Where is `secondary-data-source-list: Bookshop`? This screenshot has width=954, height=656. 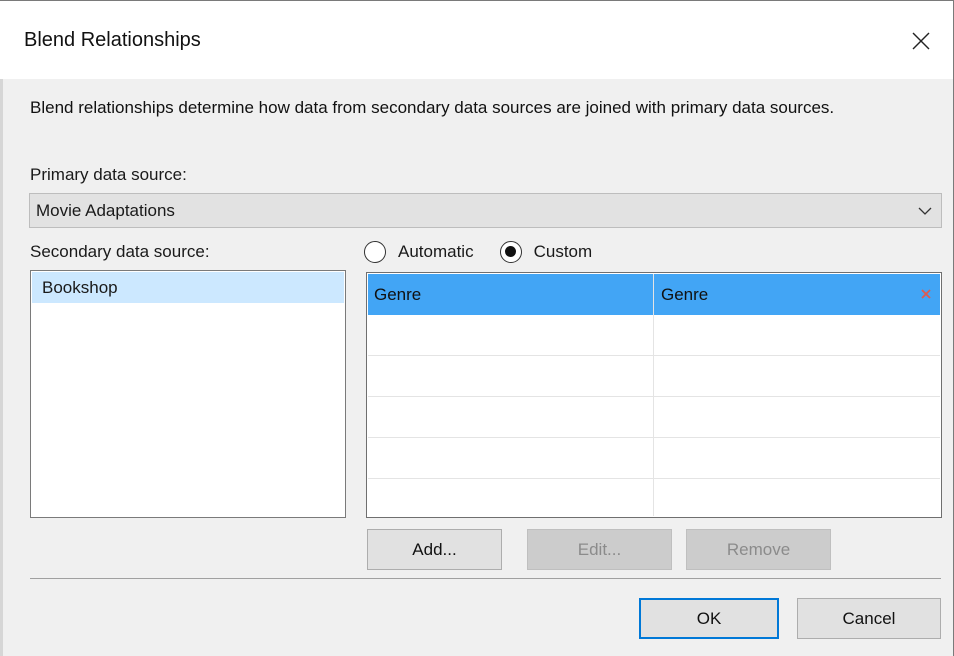 secondary-data-source-list: Bookshop is located at coordinates (188, 394).